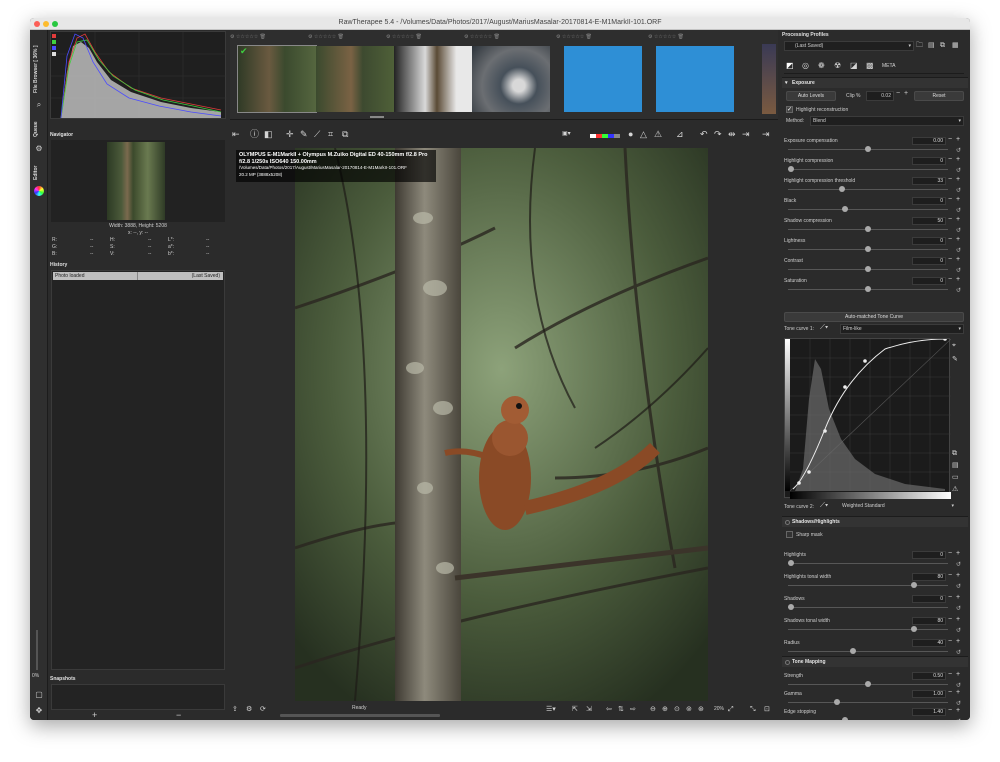 The height and width of the screenshot is (762, 1000). I want to click on channel-preview-icons, so click(605, 136).